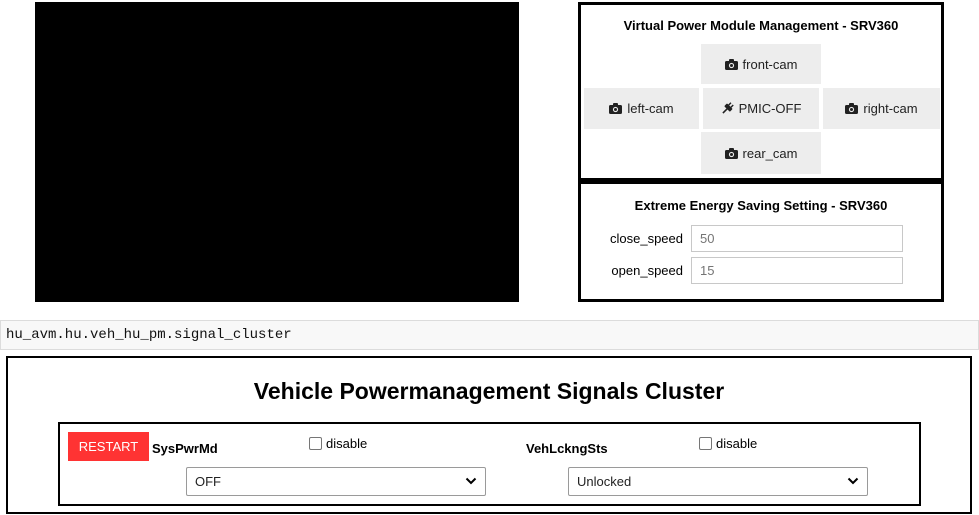  What do you see at coordinates (489, 335) in the screenshot?
I see `topic-path: hu_avm.hu.veh_hu_pm.signal_cluster` at bounding box center [489, 335].